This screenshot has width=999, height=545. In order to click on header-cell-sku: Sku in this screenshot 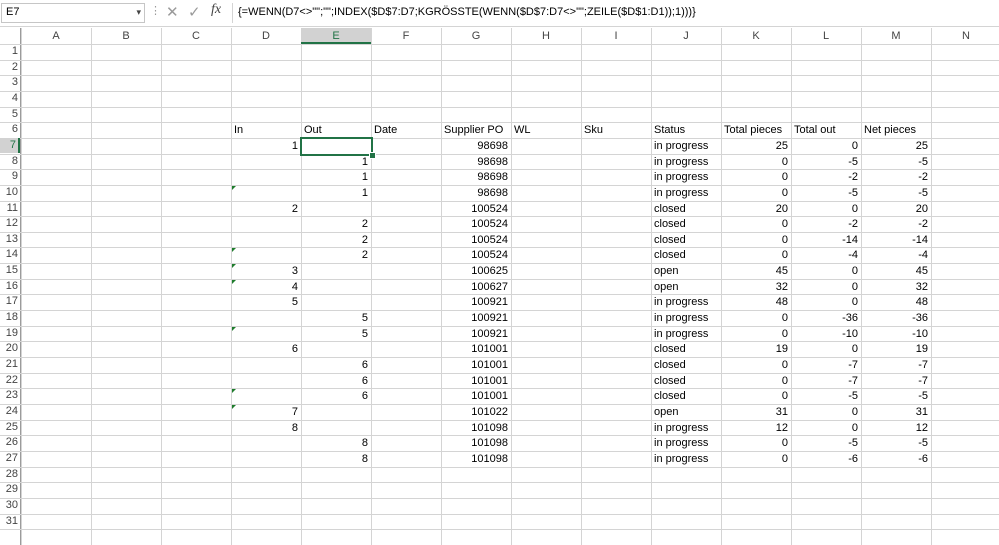, I will do `click(616, 130)`.